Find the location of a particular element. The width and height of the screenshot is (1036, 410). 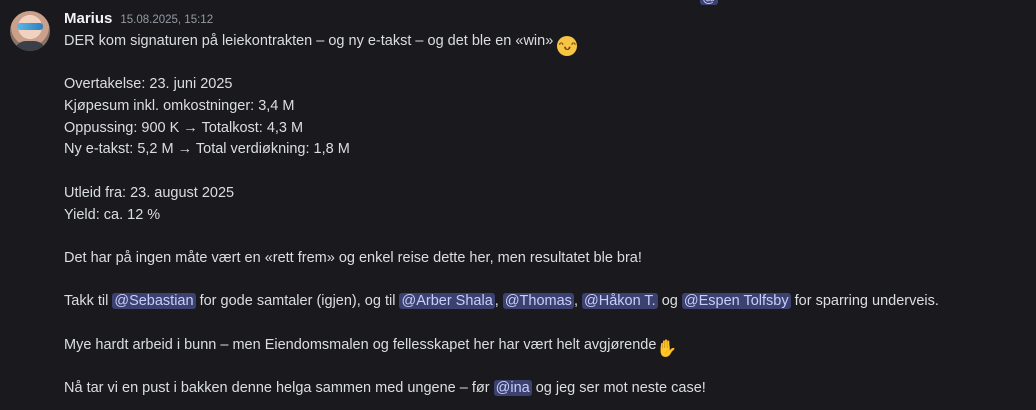

avatar is located at coordinates (30, 31).